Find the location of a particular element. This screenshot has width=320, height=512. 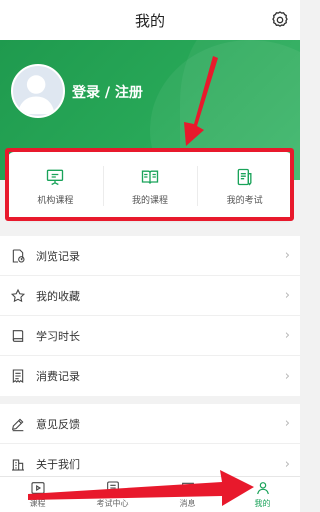

receipt-icon is located at coordinates (18, 376).